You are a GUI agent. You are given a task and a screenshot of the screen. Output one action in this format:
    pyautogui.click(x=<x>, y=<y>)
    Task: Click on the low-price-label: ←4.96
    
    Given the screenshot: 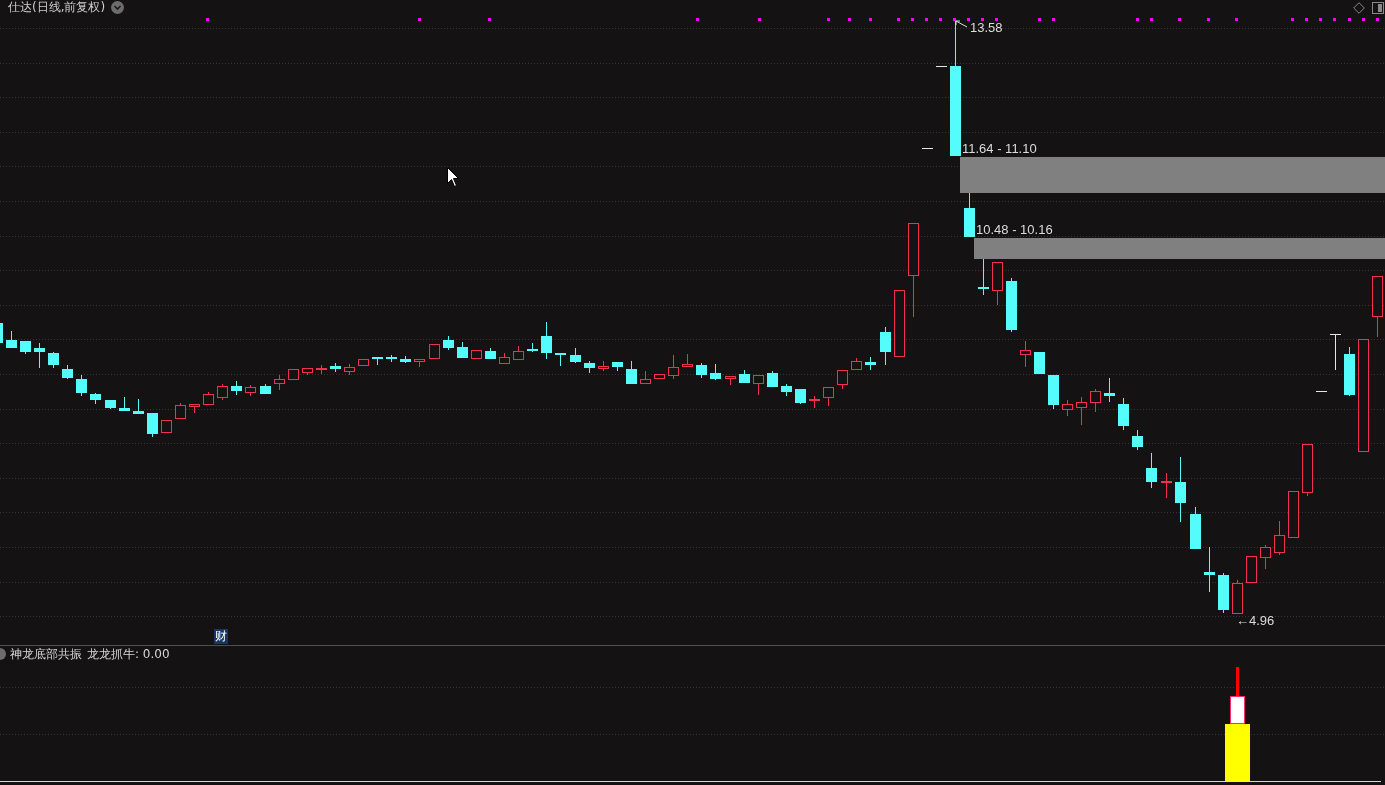 What is the action you would take?
    pyautogui.click(x=1255, y=620)
    